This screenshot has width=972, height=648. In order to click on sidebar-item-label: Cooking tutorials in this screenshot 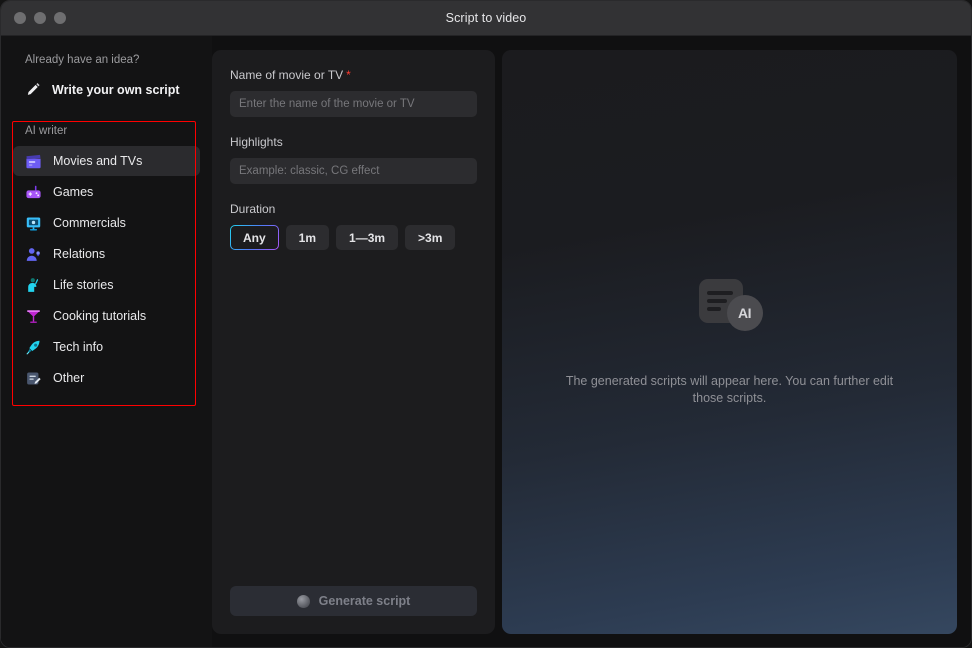, I will do `click(100, 316)`.